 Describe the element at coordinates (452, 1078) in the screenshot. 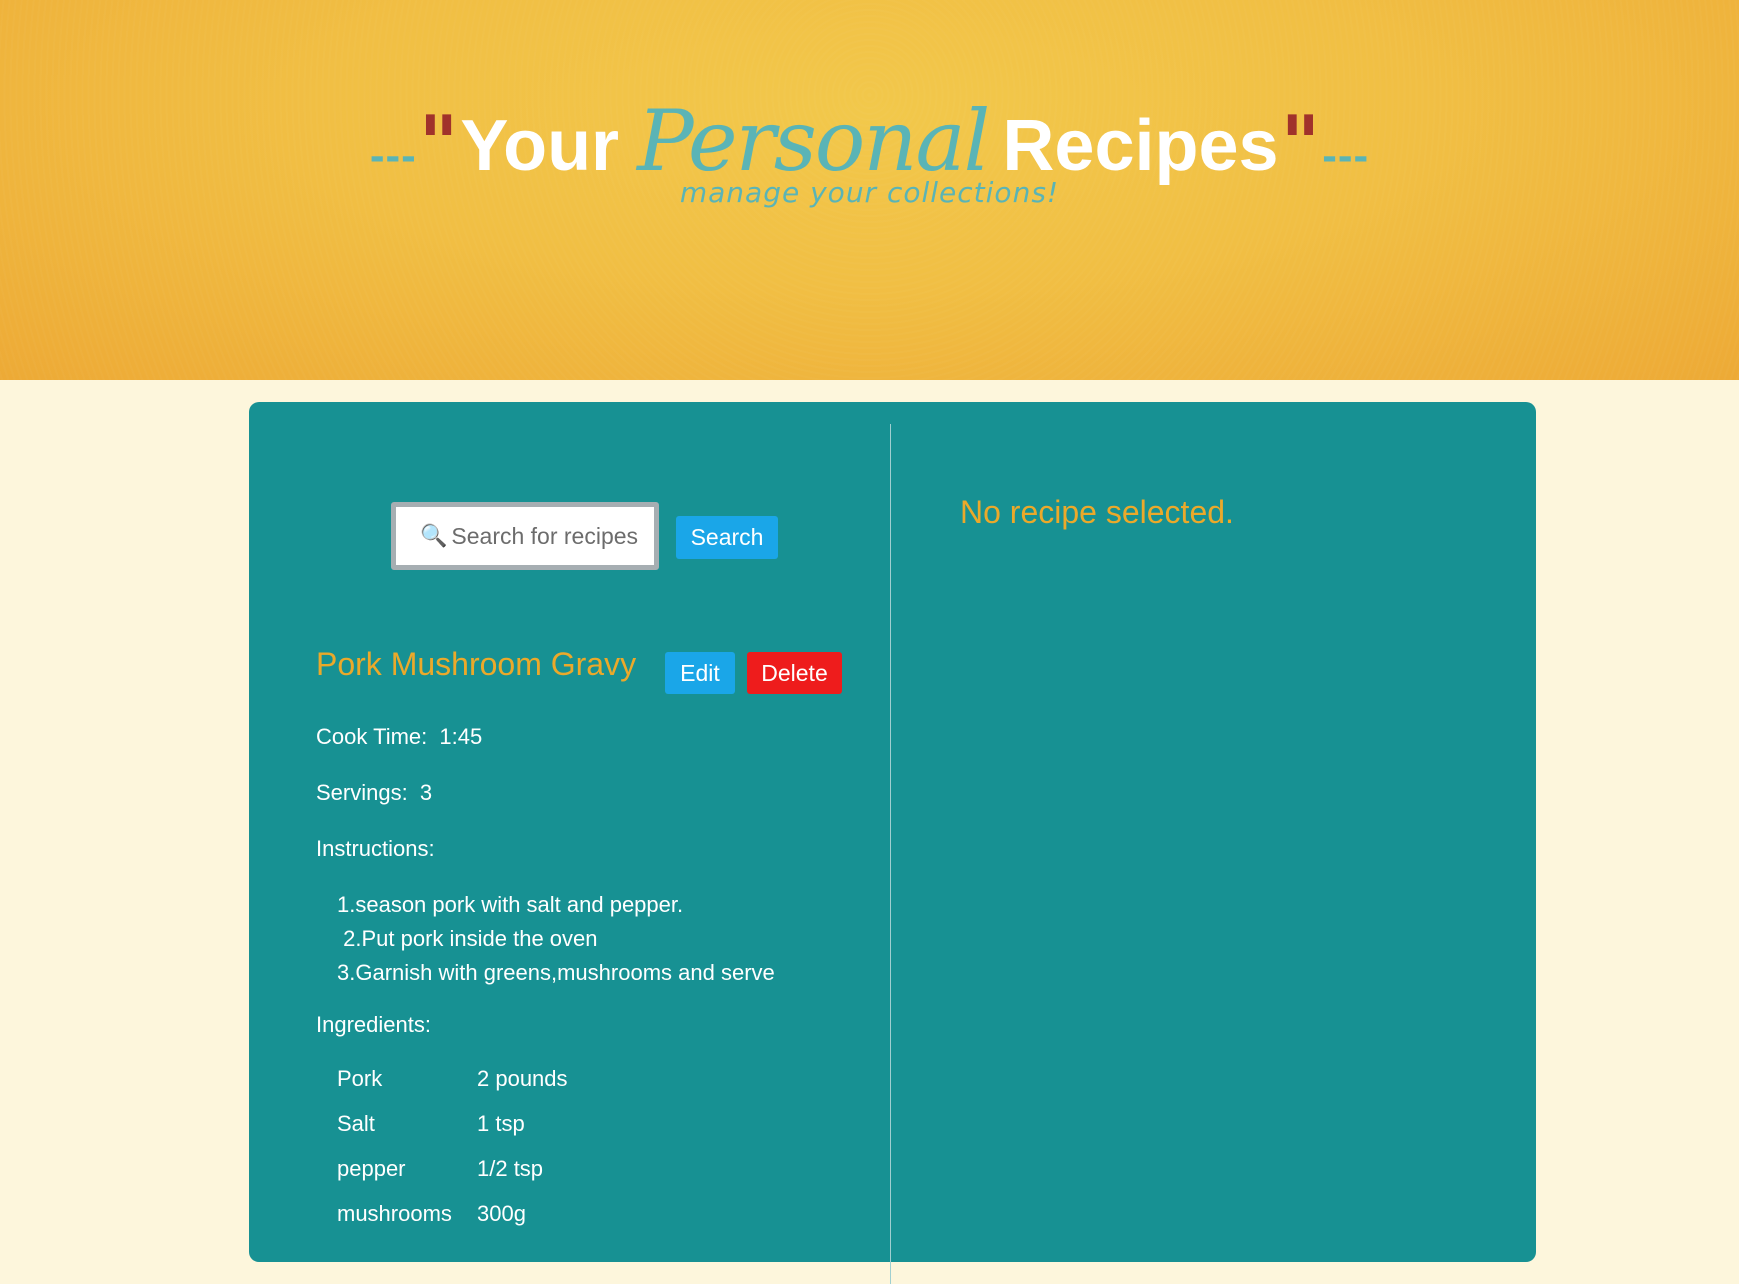

I see `ingredient-row: Pork 2 pounds` at that location.